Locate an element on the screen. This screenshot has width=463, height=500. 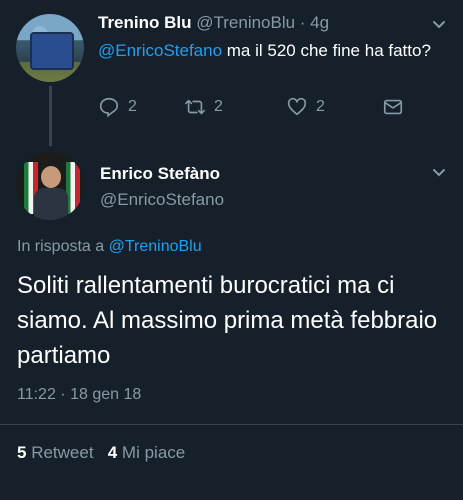
reply-icon is located at coordinates (109, 107).